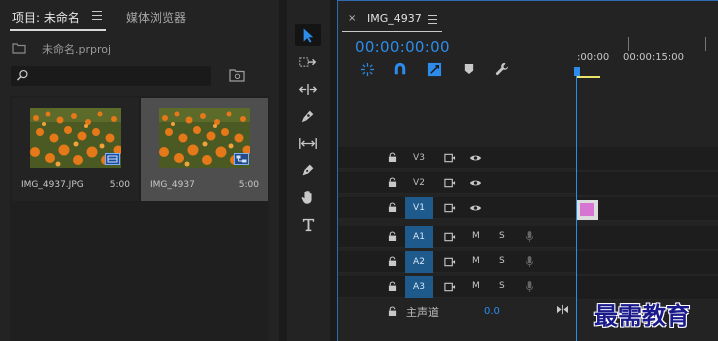 The width and height of the screenshot is (718, 341). What do you see at coordinates (52, 185) in the screenshot?
I see `clip-name: IMG_4937.JPG` at bounding box center [52, 185].